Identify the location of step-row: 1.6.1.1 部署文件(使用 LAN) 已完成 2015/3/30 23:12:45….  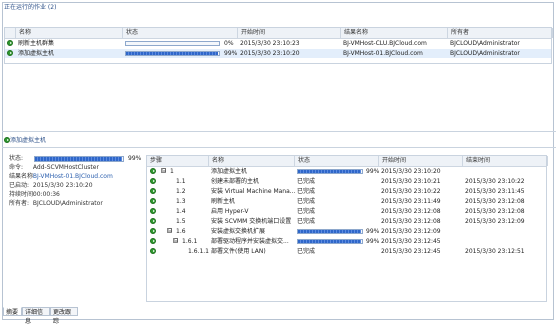
(346, 251).